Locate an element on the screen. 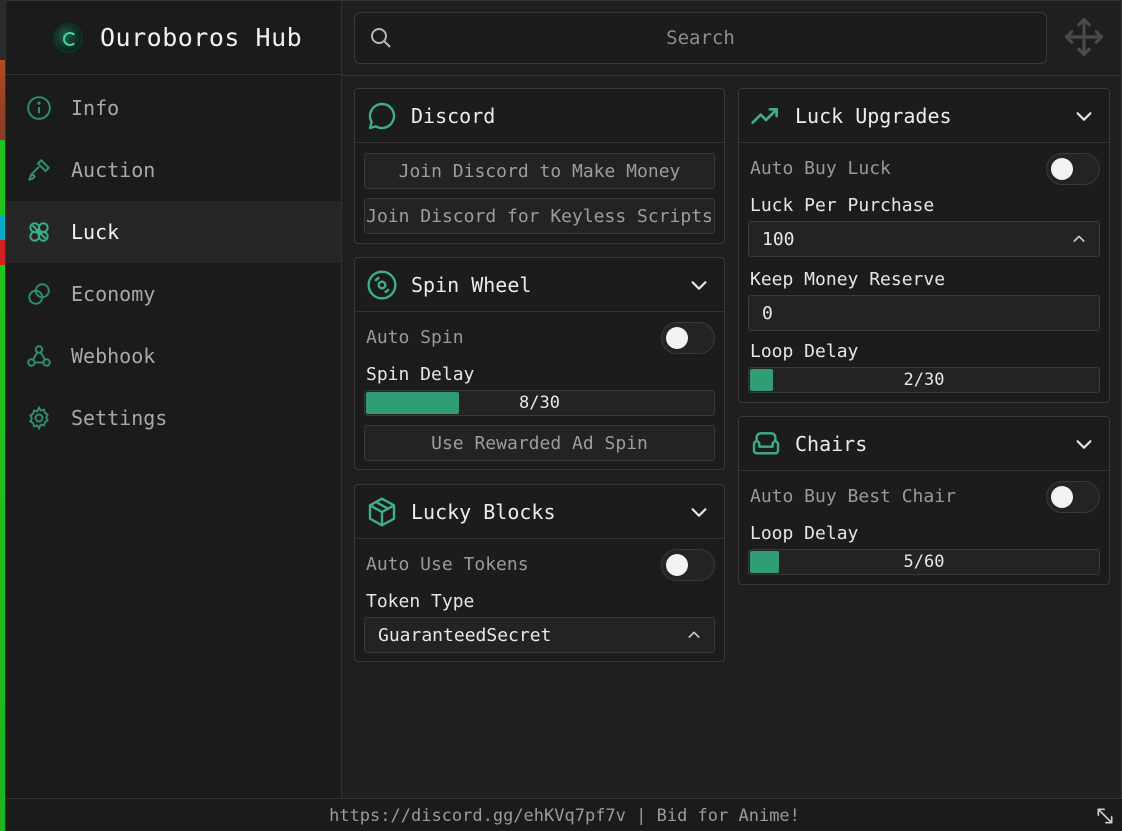  slider-value: 5/60 is located at coordinates (924, 562).